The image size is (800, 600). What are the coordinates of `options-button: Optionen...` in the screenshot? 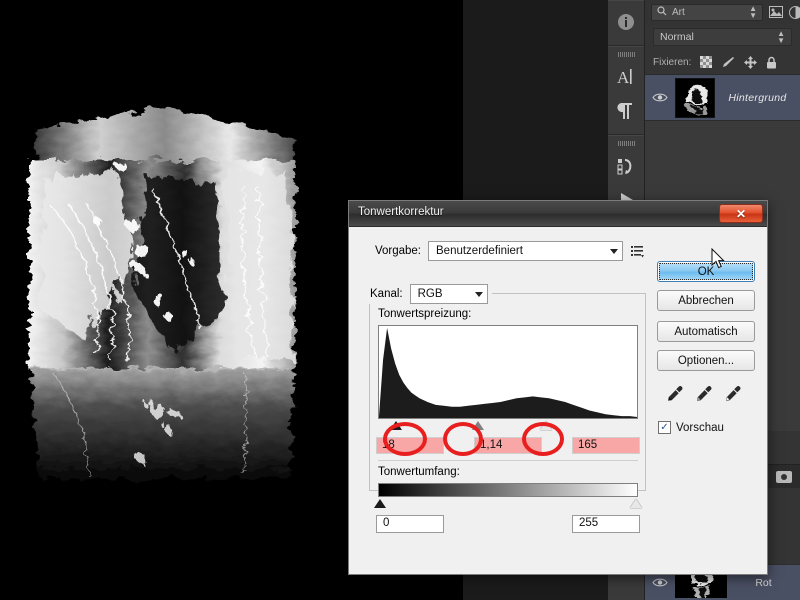 It's located at (706, 360).